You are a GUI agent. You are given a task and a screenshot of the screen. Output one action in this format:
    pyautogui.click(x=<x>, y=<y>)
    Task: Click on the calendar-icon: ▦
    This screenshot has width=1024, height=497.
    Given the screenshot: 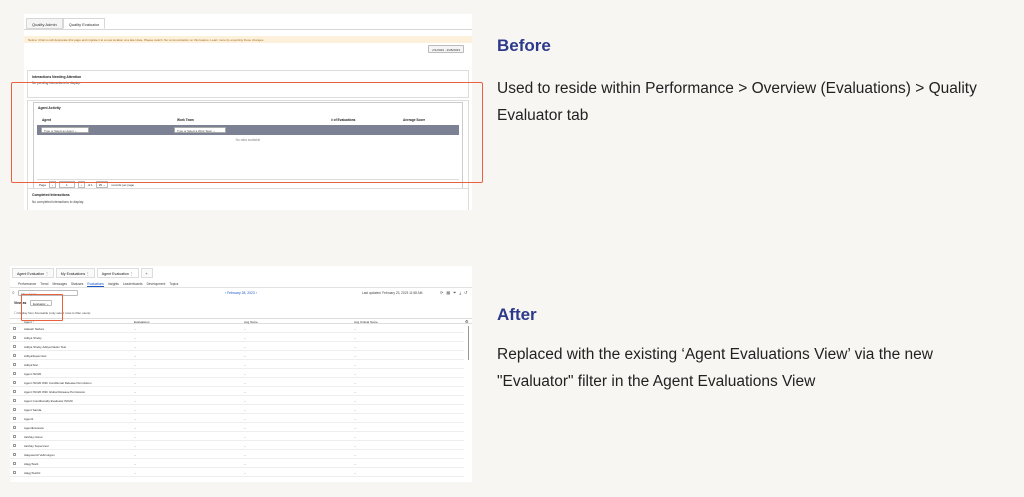 What is the action you would take?
    pyautogui.click(x=448, y=292)
    